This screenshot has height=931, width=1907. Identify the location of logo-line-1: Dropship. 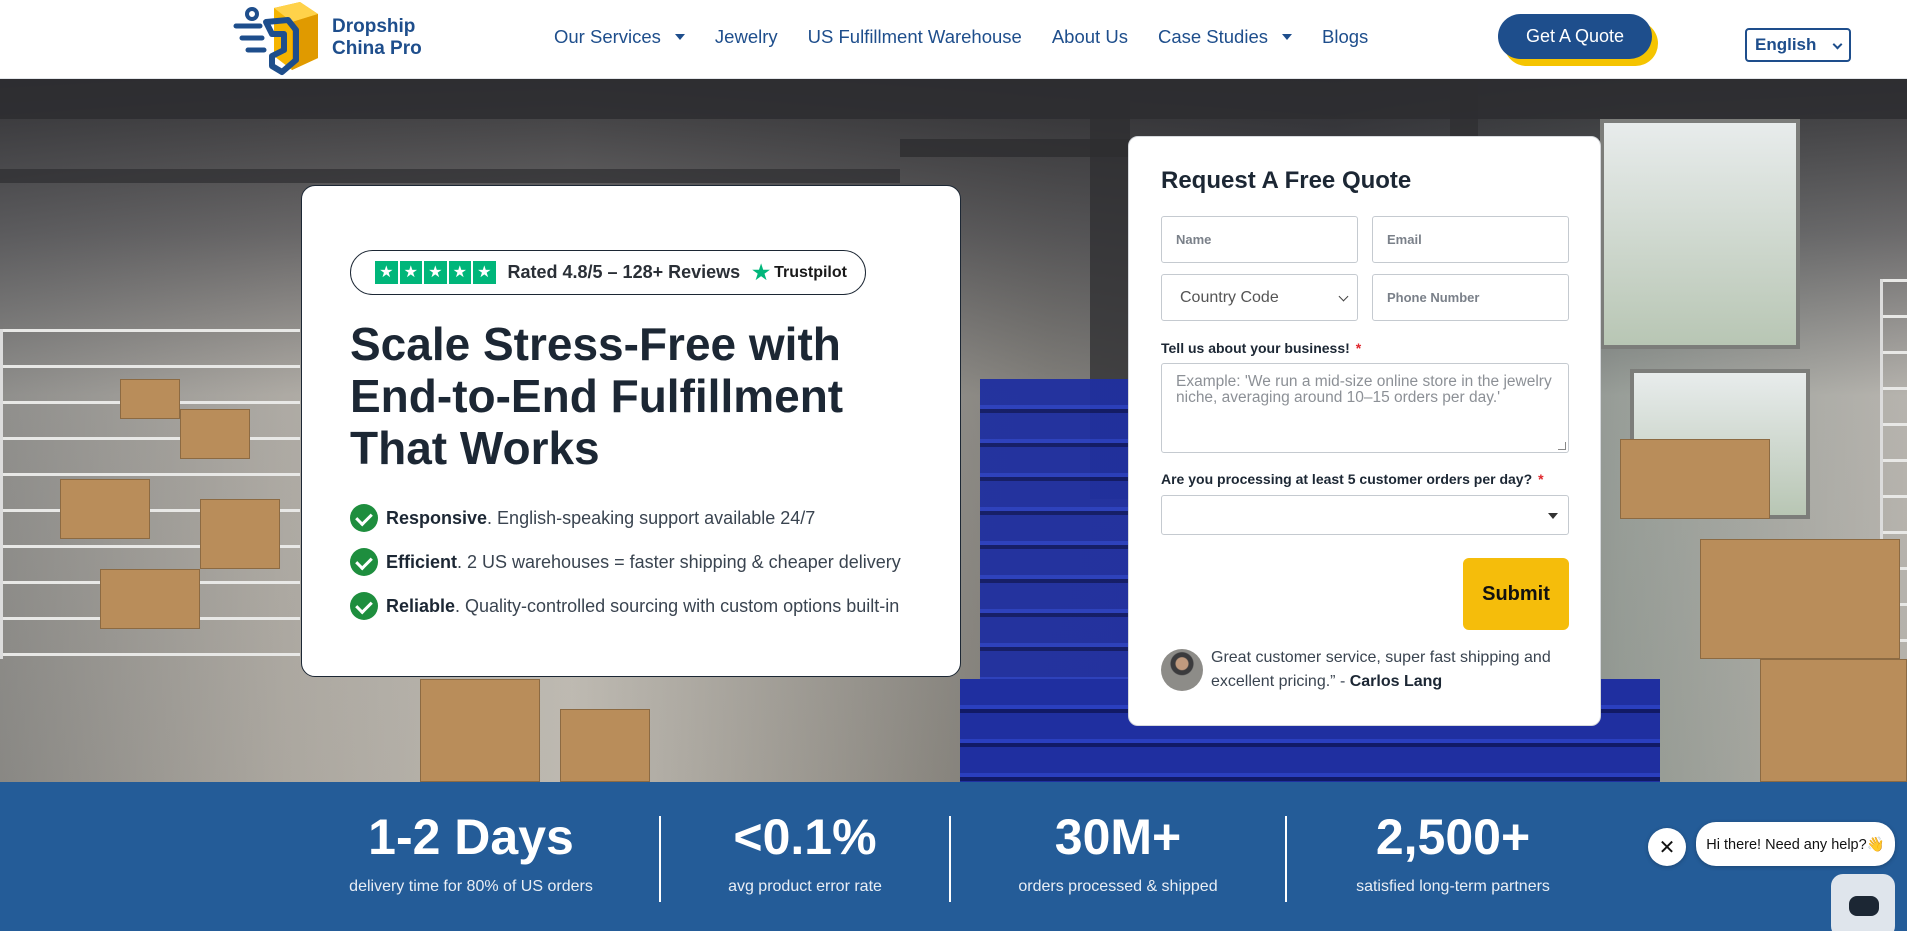
(374, 26).